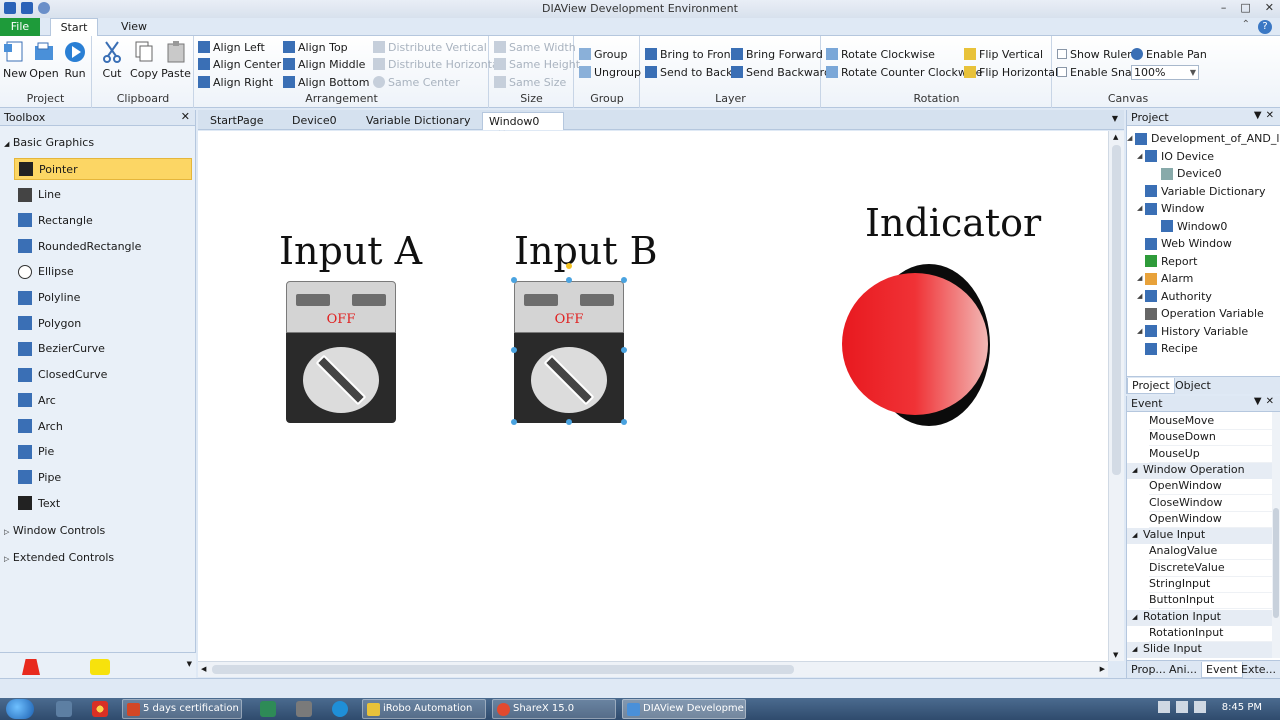 The width and height of the screenshot is (1280, 720). What do you see at coordinates (1179, 156) in the screenshot?
I see `tree-item: IO Device` at bounding box center [1179, 156].